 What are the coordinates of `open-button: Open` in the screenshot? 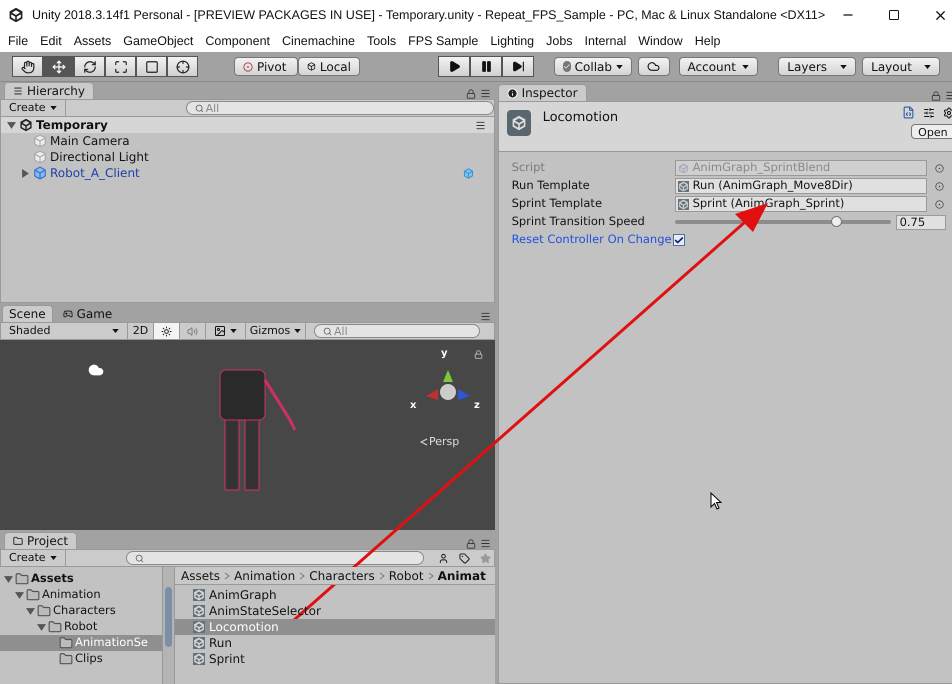 It's located at (931, 131).